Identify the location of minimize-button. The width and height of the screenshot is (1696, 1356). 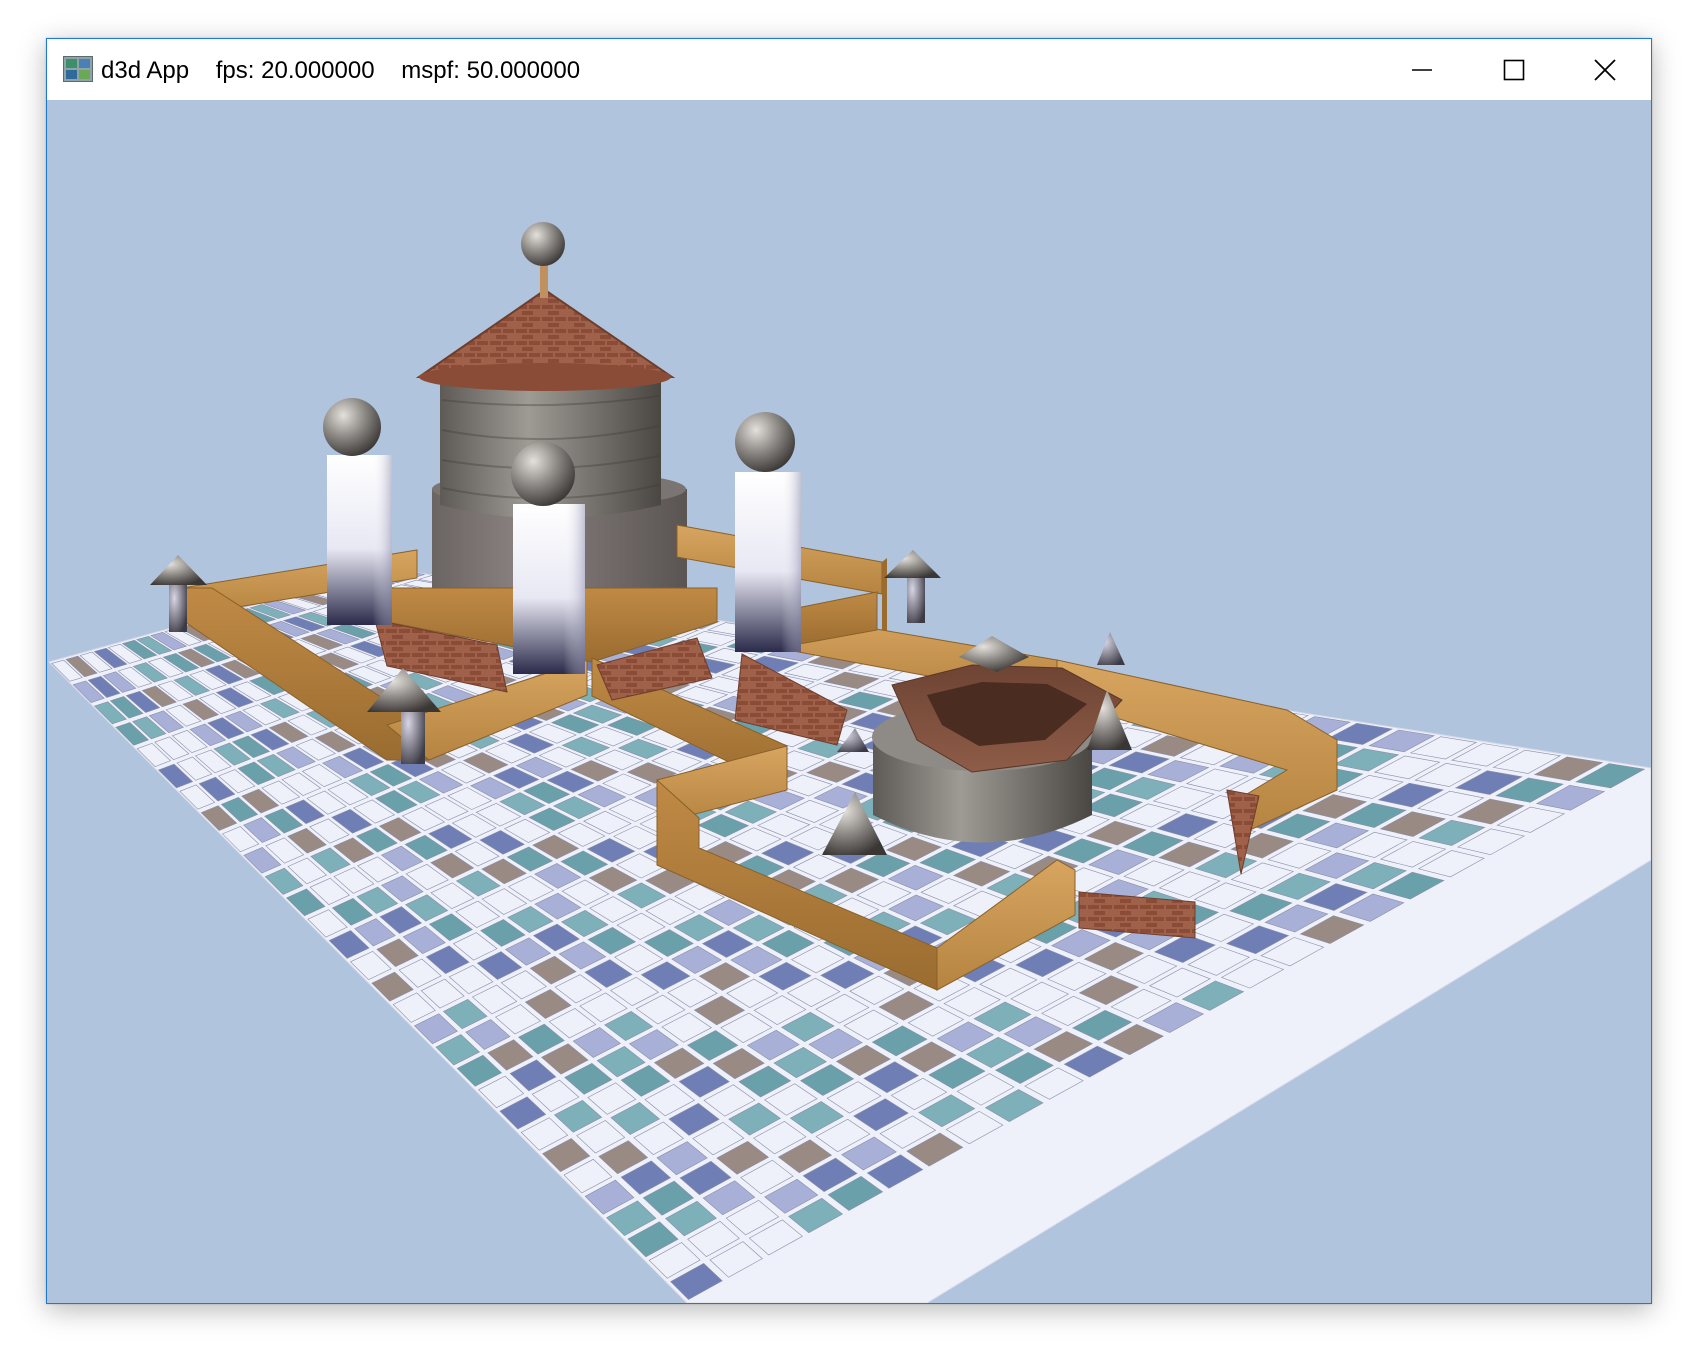
(1422, 69).